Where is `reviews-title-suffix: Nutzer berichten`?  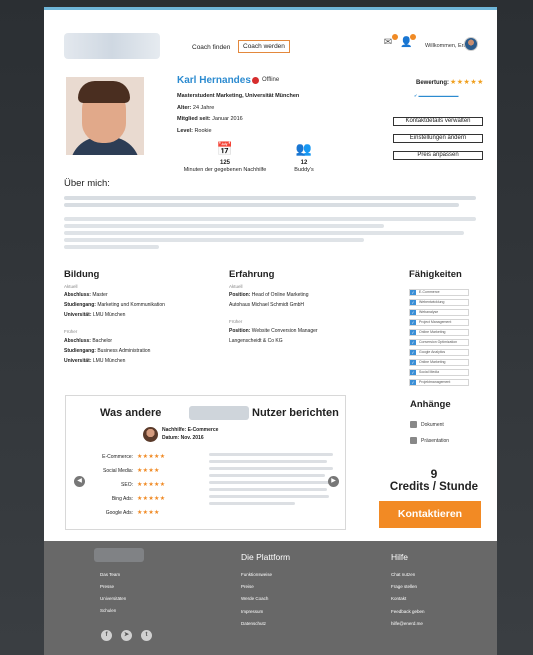 reviews-title-suffix: Nutzer berichten is located at coordinates (295, 413).